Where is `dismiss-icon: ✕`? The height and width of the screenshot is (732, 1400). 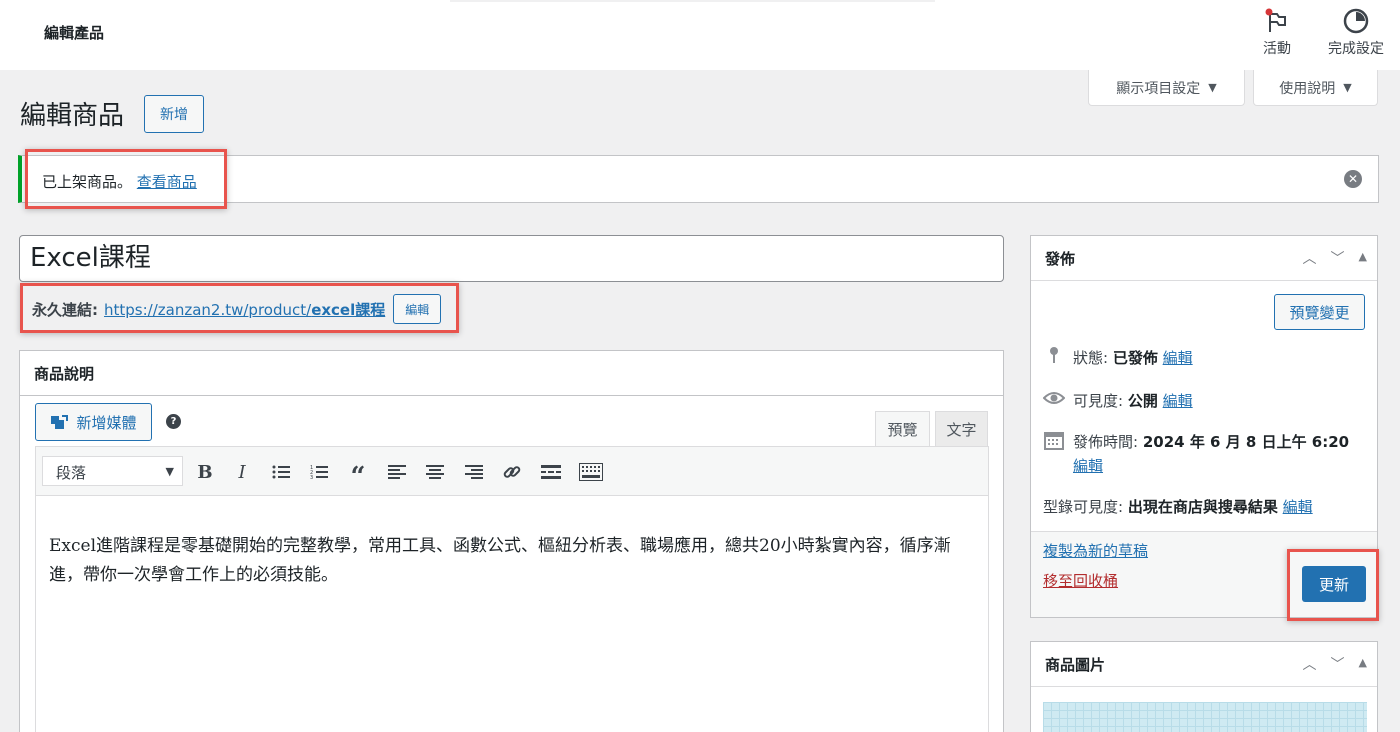 dismiss-icon: ✕ is located at coordinates (1353, 179).